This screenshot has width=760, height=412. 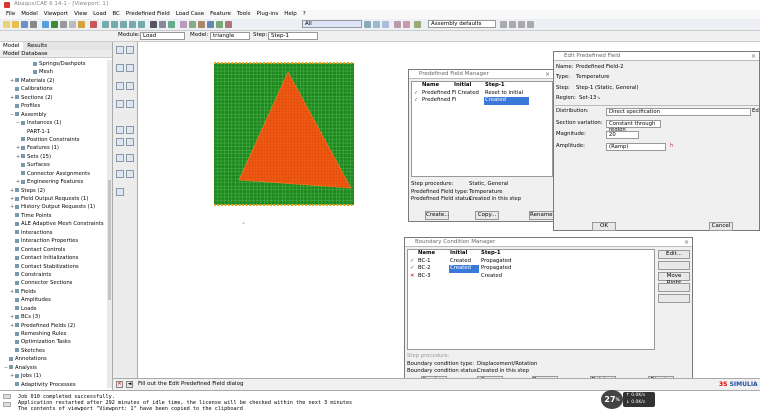 What do you see at coordinates (530, 24) in the screenshot?
I see `options-4-icon` at bounding box center [530, 24].